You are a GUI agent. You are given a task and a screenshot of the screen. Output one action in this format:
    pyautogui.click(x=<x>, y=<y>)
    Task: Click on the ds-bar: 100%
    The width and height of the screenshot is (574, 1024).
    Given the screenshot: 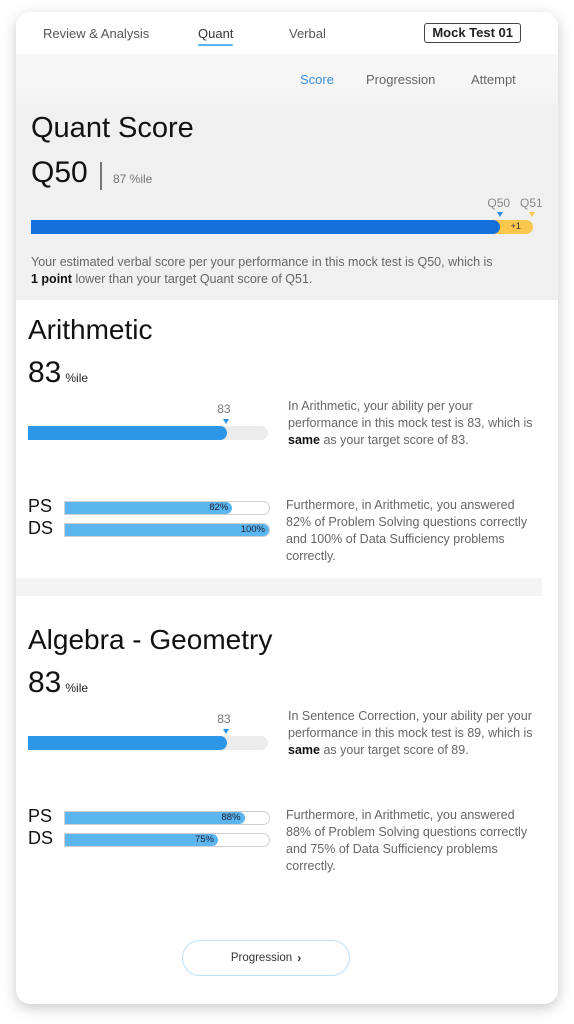 What is the action you would take?
    pyautogui.click(x=167, y=530)
    